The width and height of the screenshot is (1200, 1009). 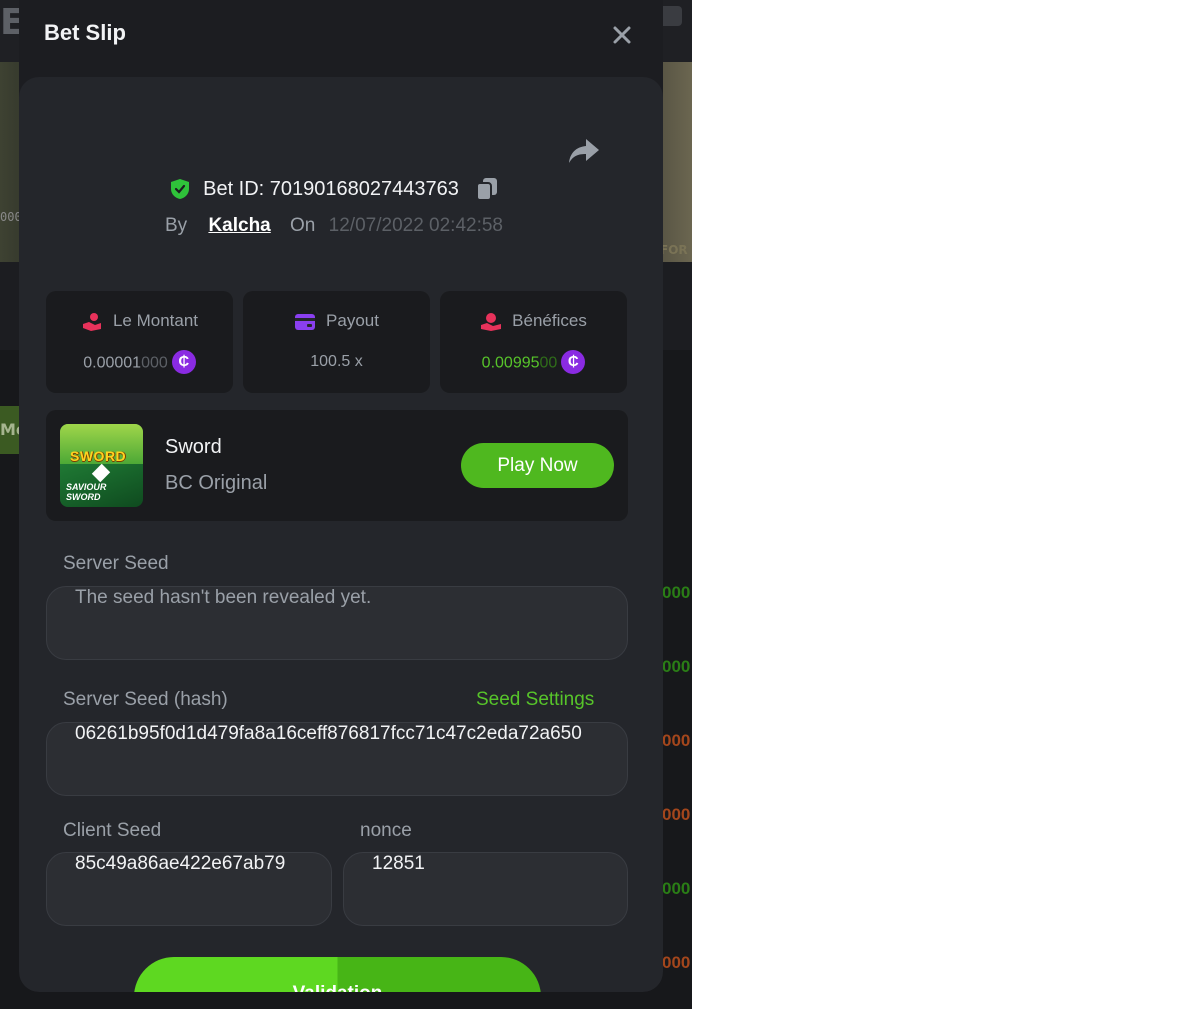 I want to click on thumbnail-title: SWORD, so click(x=98, y=456).